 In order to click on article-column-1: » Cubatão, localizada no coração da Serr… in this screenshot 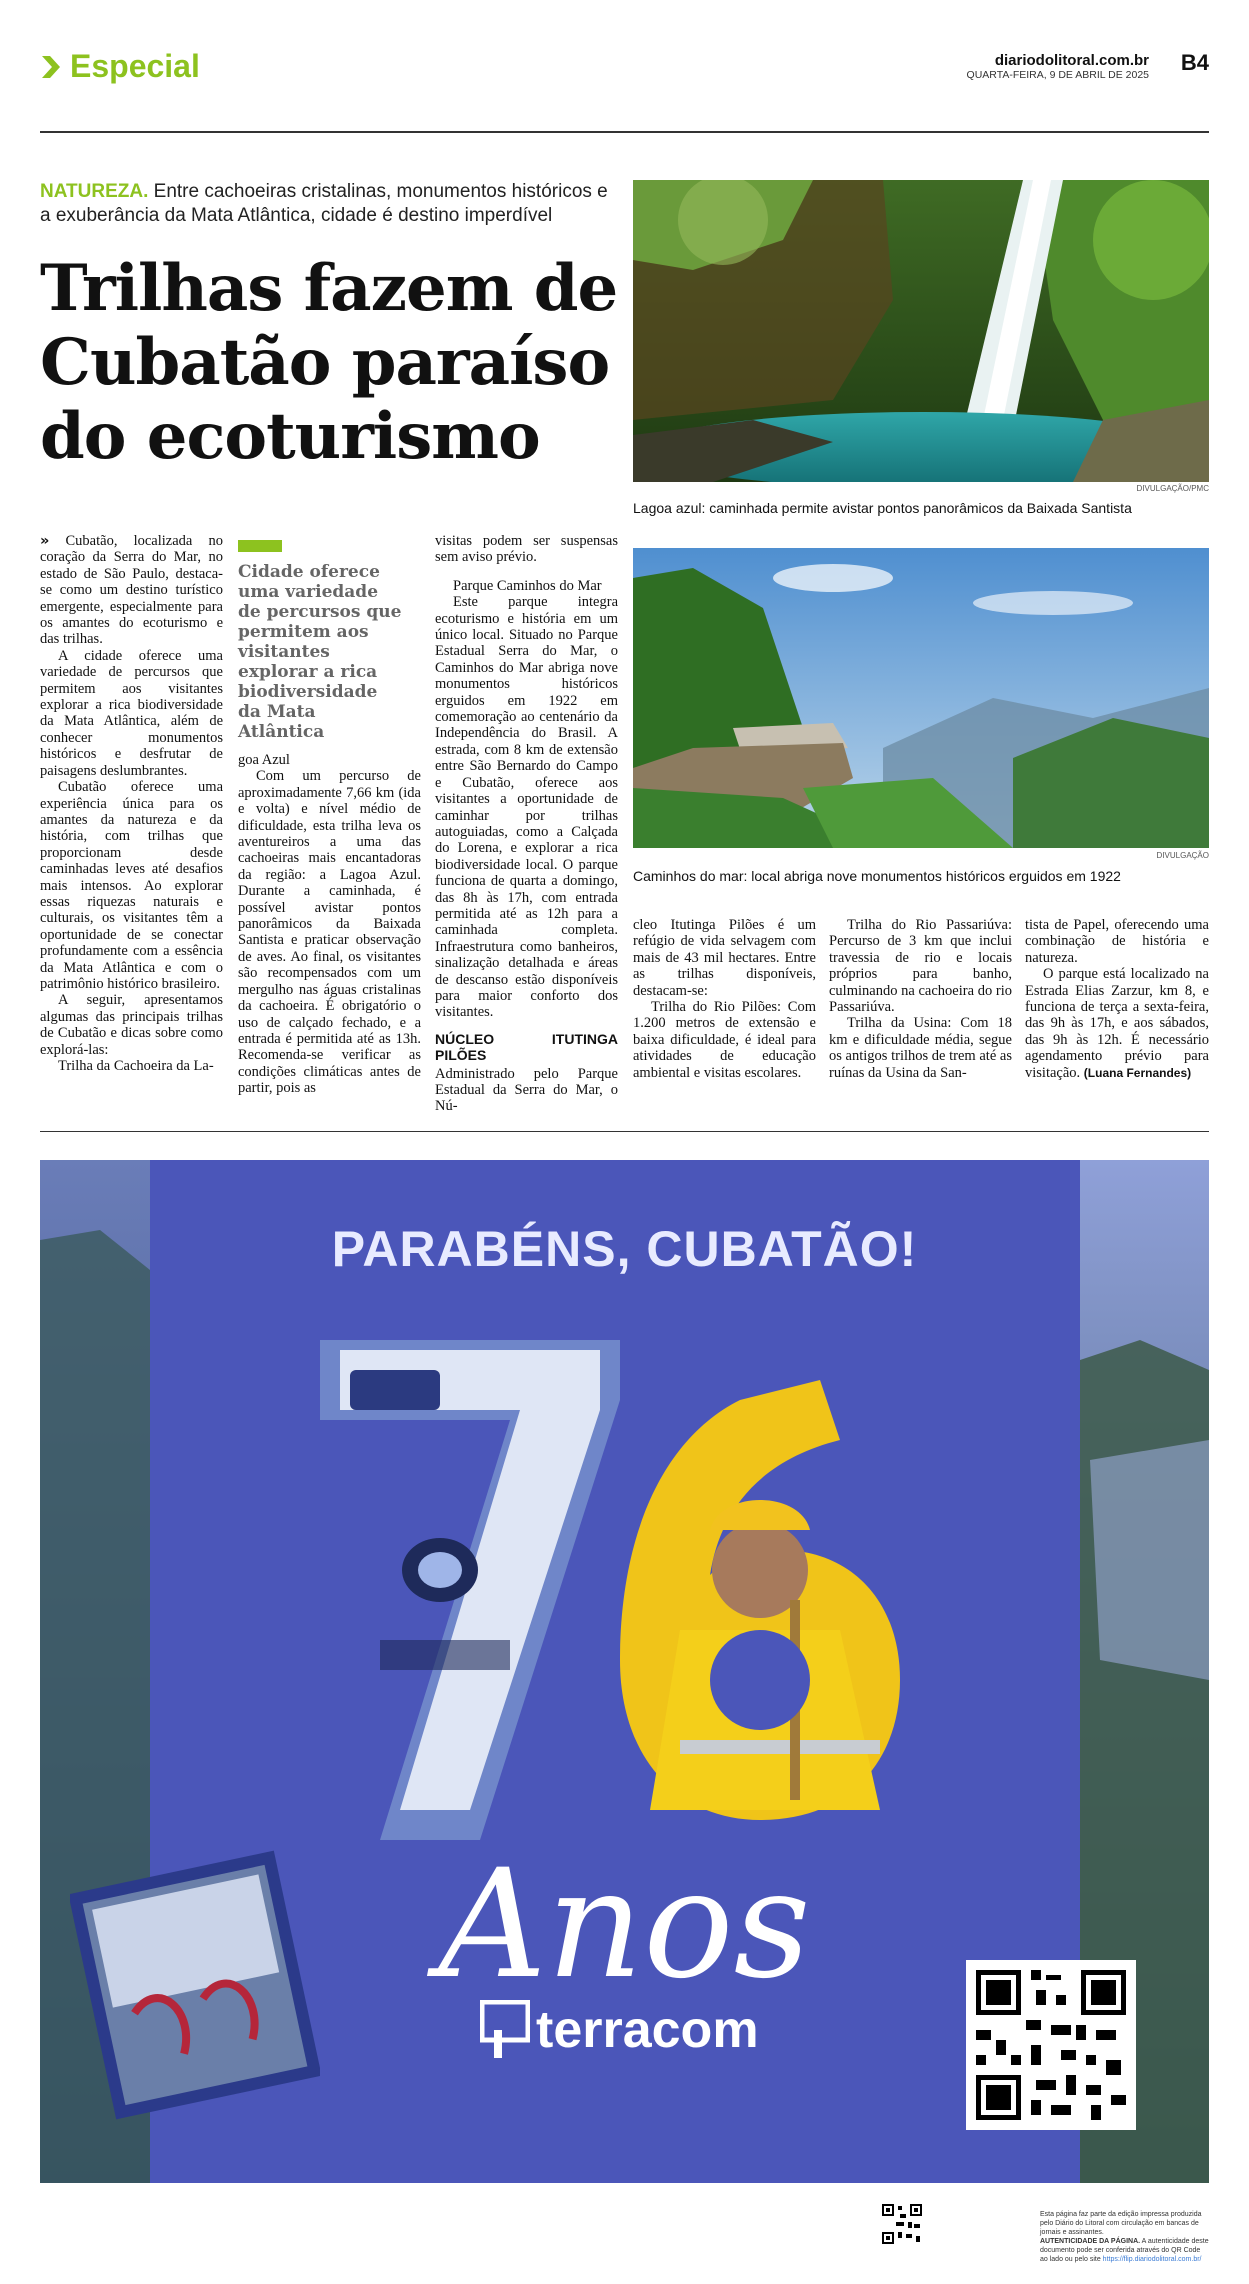, I will do `click(131, 803)`.